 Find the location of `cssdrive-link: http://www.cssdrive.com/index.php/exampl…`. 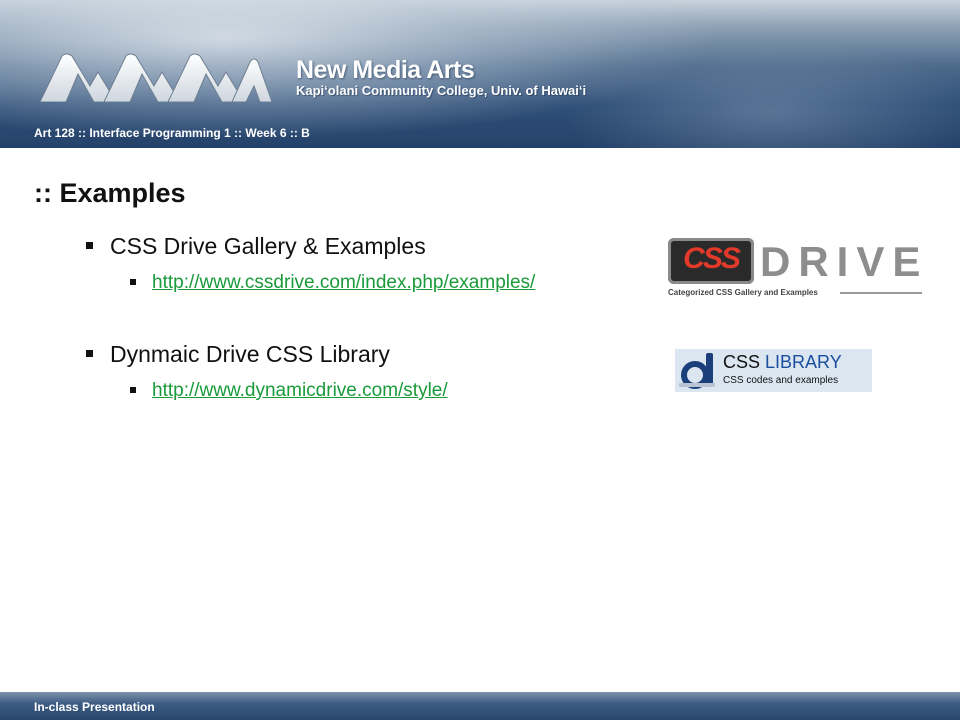

cssdrive-link: http://www.cssdrive.com/index.php/exampl… is located at coordinates (343, 282).